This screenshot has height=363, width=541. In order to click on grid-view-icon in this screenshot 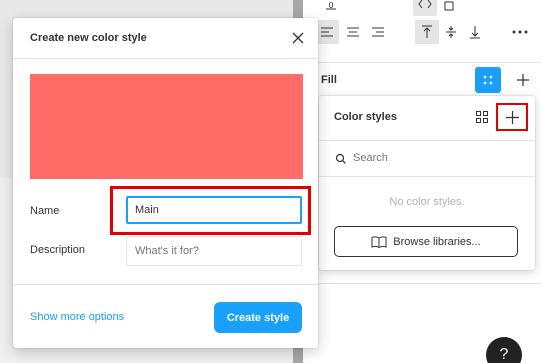, I will do `click(482, 117)`.